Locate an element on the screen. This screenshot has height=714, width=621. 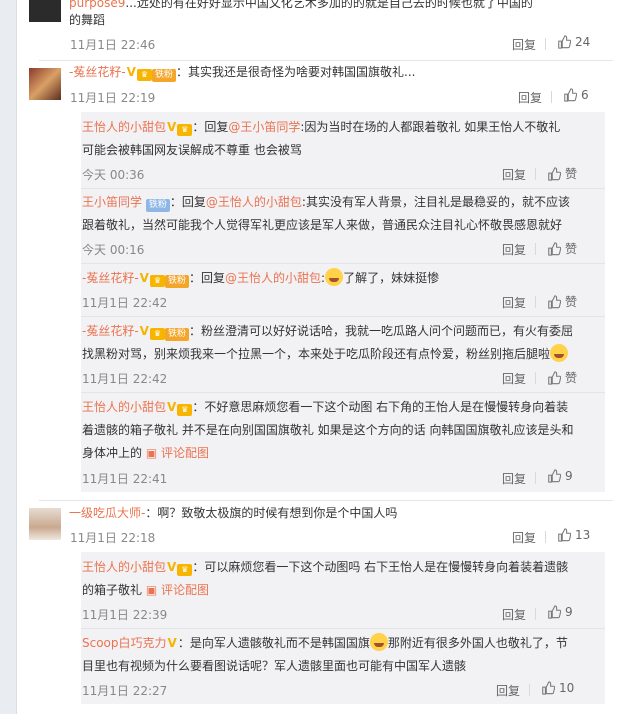
reply-text-line2: 找黑粉对骂，别来烦我来一个拉黑一个，本来处于吃瓜阶段还有点怜爱，粉丝别拖后腿啦 is located at coordinates (325, 354).